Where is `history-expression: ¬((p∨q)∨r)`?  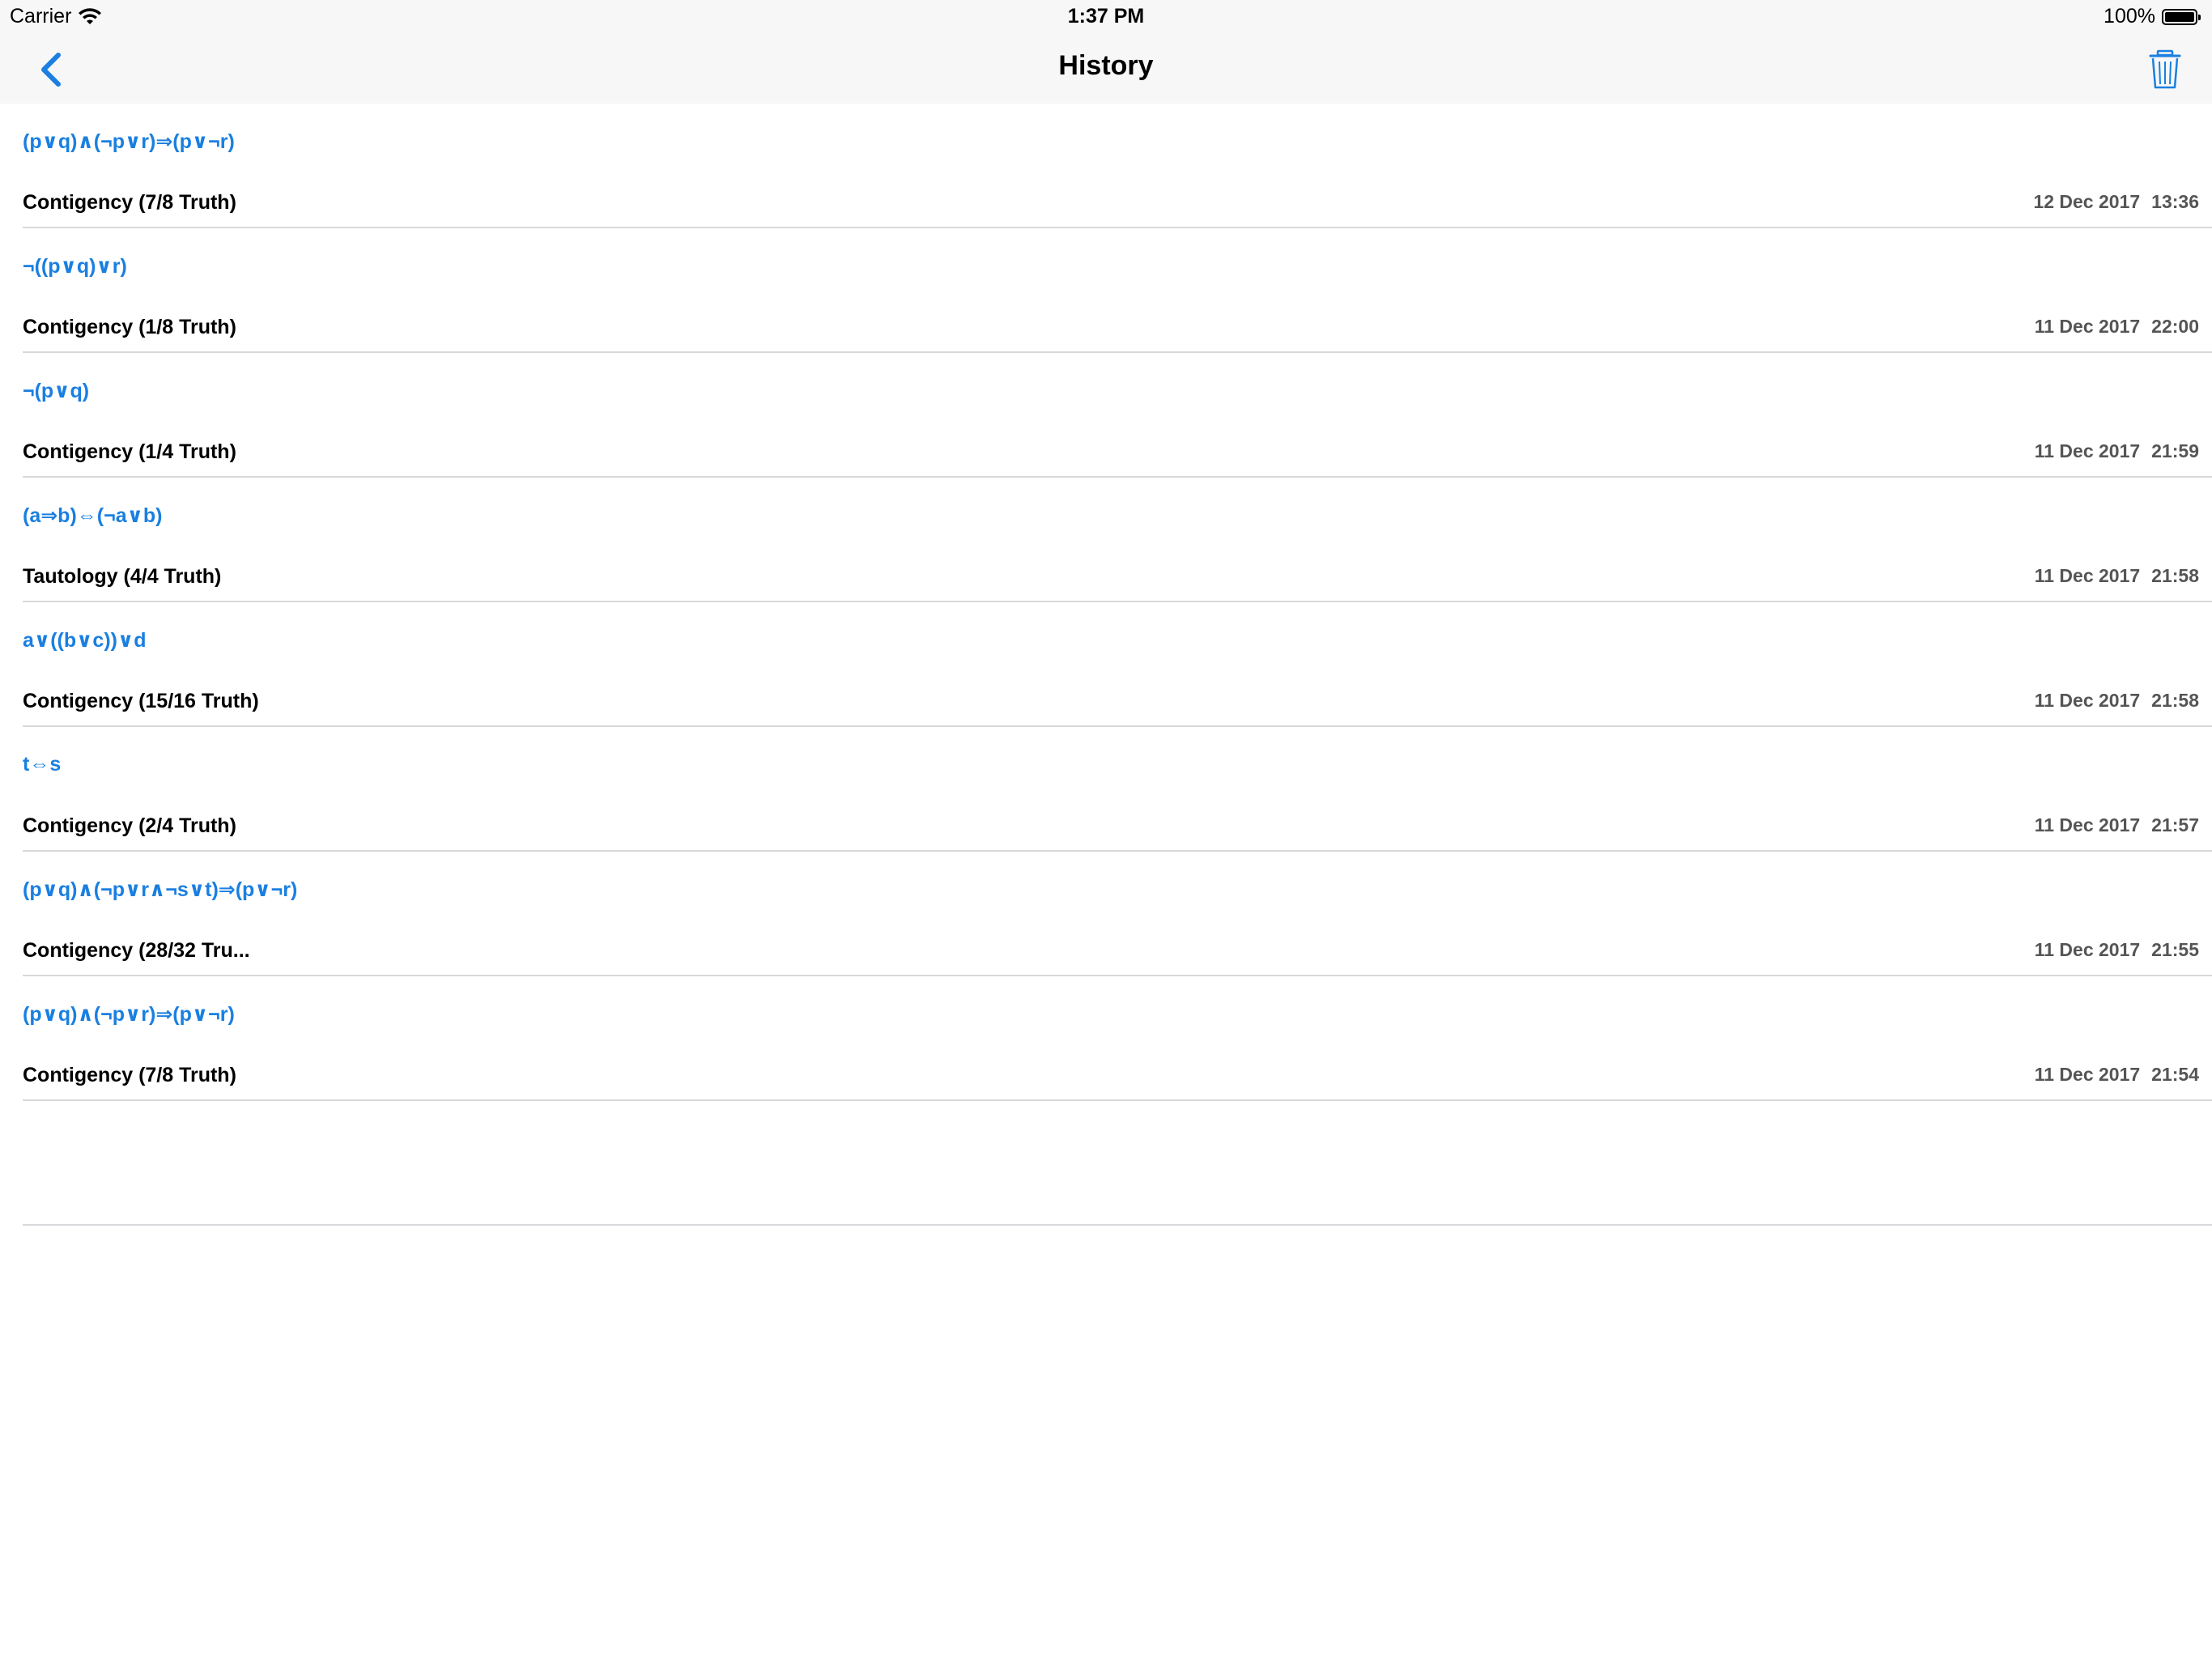
history-expression: ¬((p∨q)∨r) is located at coordinates (75, 266).